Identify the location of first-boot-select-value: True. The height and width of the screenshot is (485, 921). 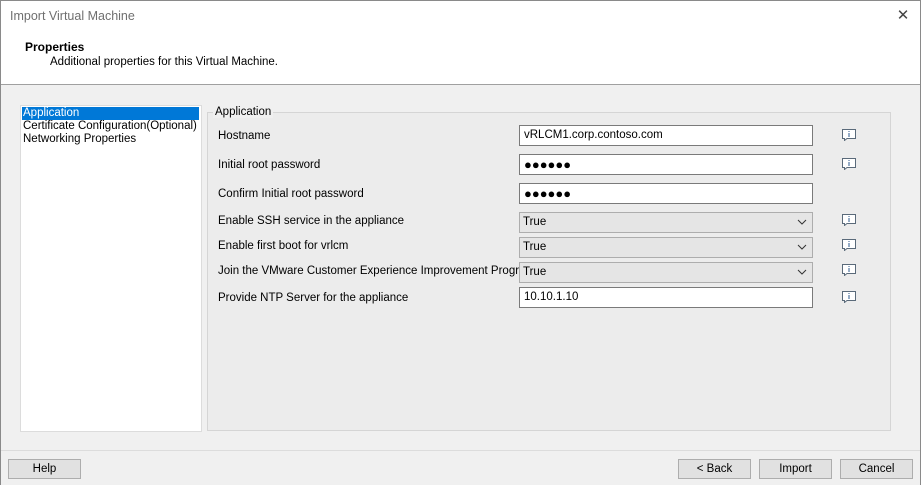
(535, 247).